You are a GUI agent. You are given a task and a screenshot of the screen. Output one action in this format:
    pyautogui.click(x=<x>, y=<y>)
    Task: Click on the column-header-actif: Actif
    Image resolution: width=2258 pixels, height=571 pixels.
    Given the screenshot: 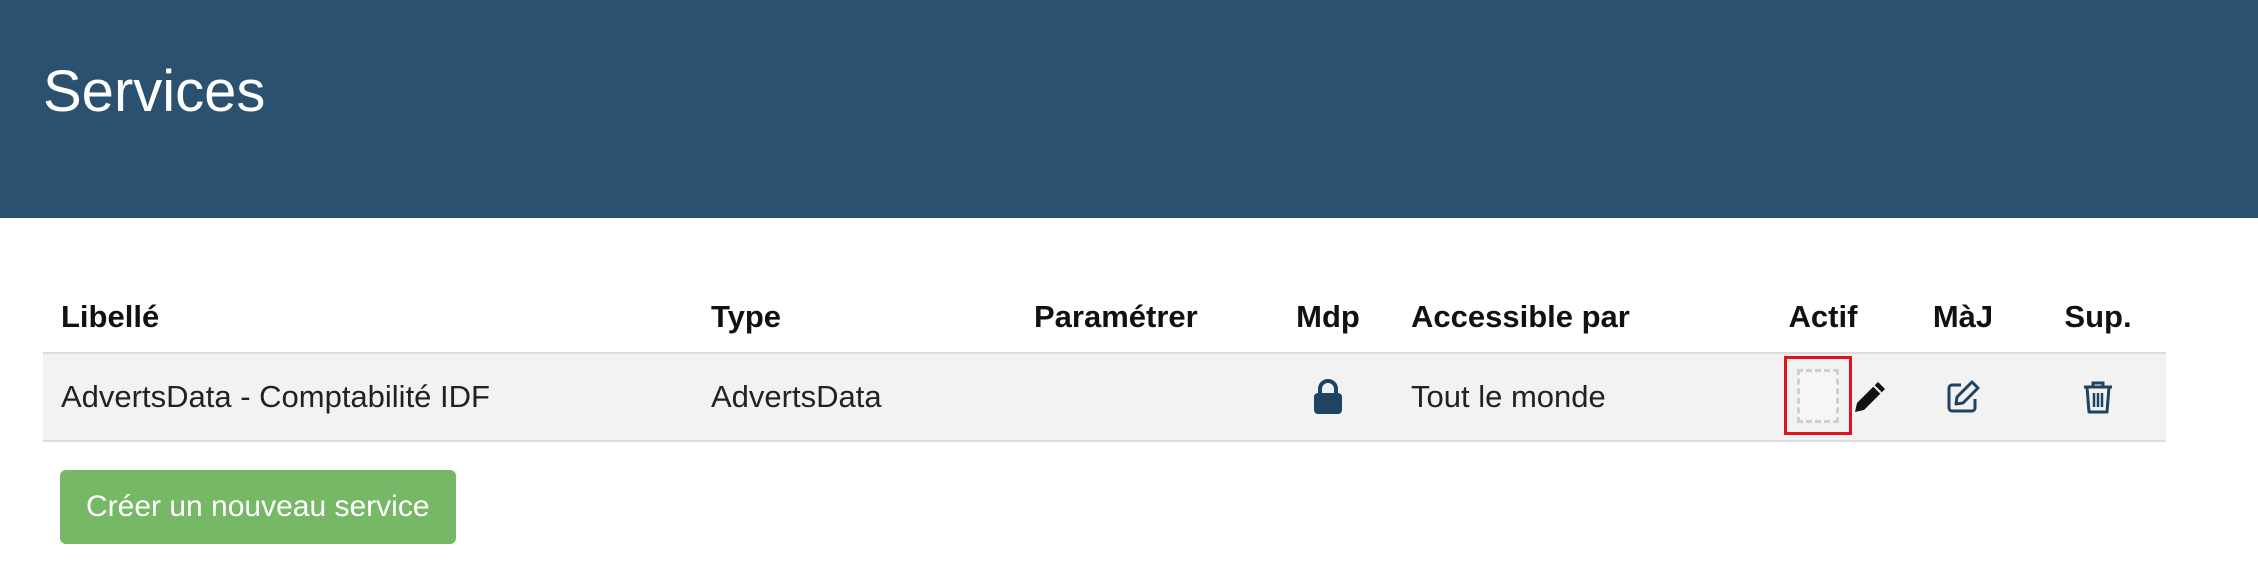 What is the action you would take?
    pyautogui.click(x=1823, y=316)
    